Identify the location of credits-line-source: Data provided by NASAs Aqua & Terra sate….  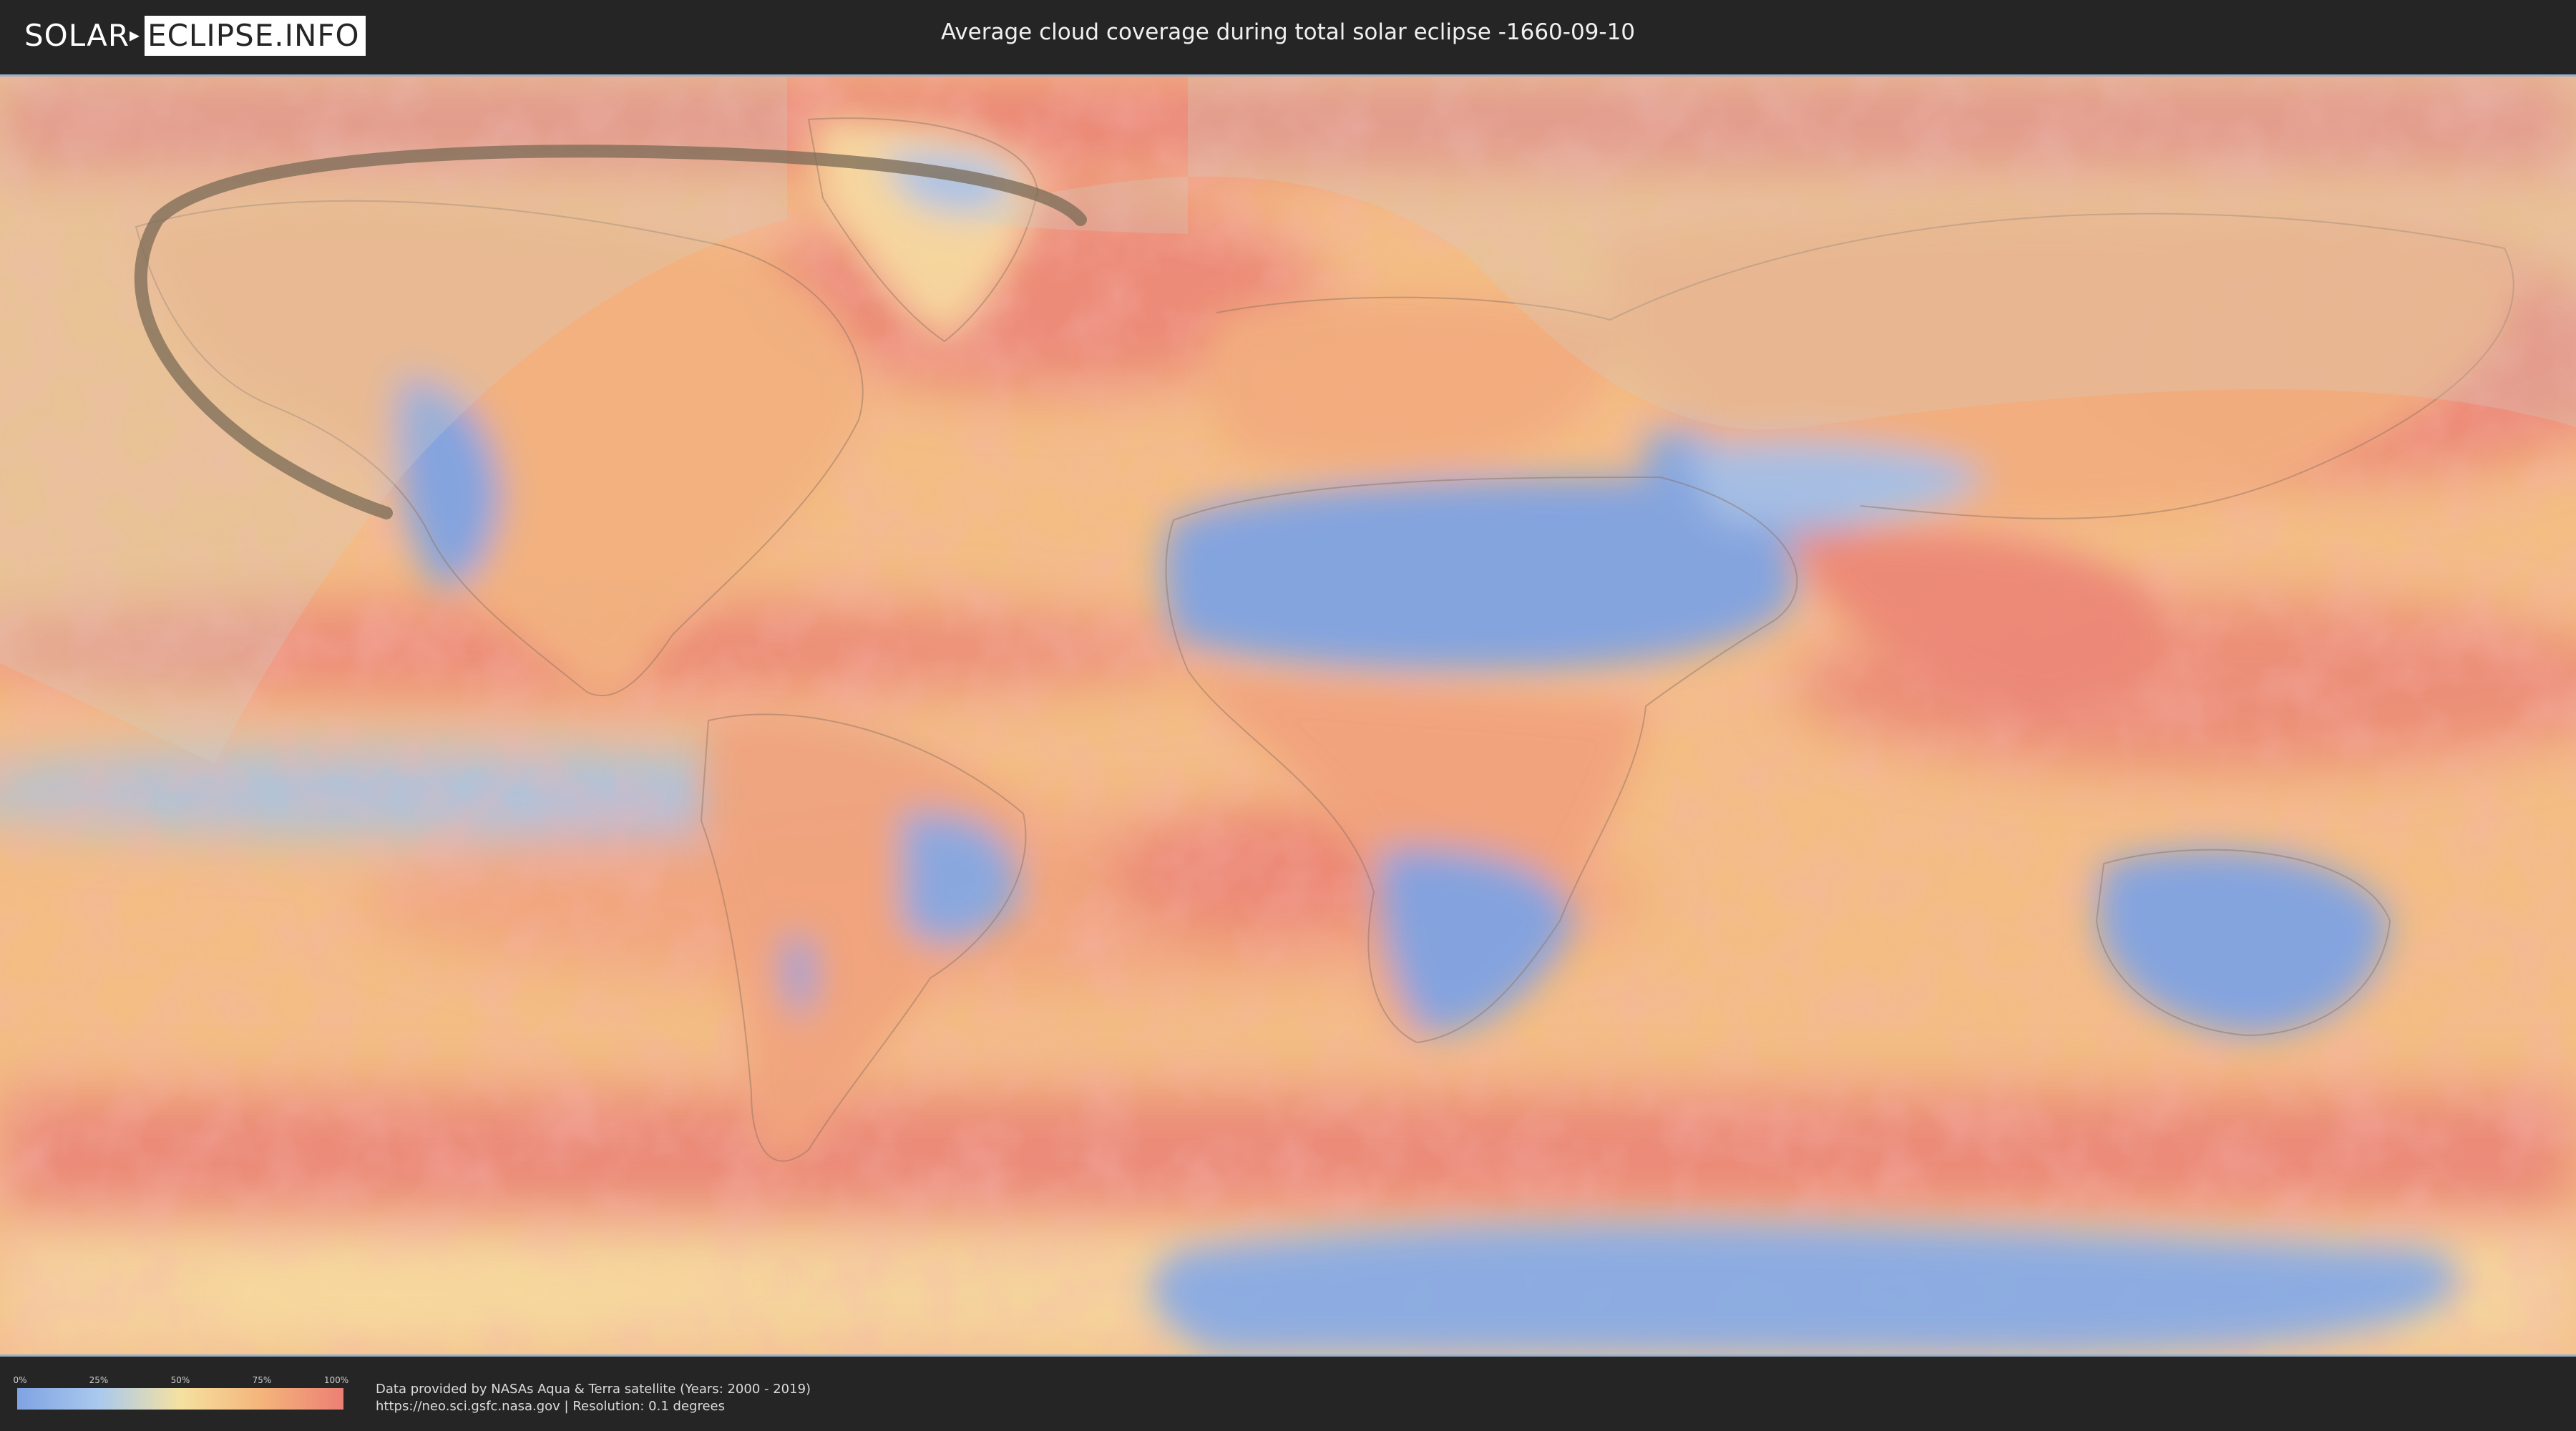
(593, 1389).